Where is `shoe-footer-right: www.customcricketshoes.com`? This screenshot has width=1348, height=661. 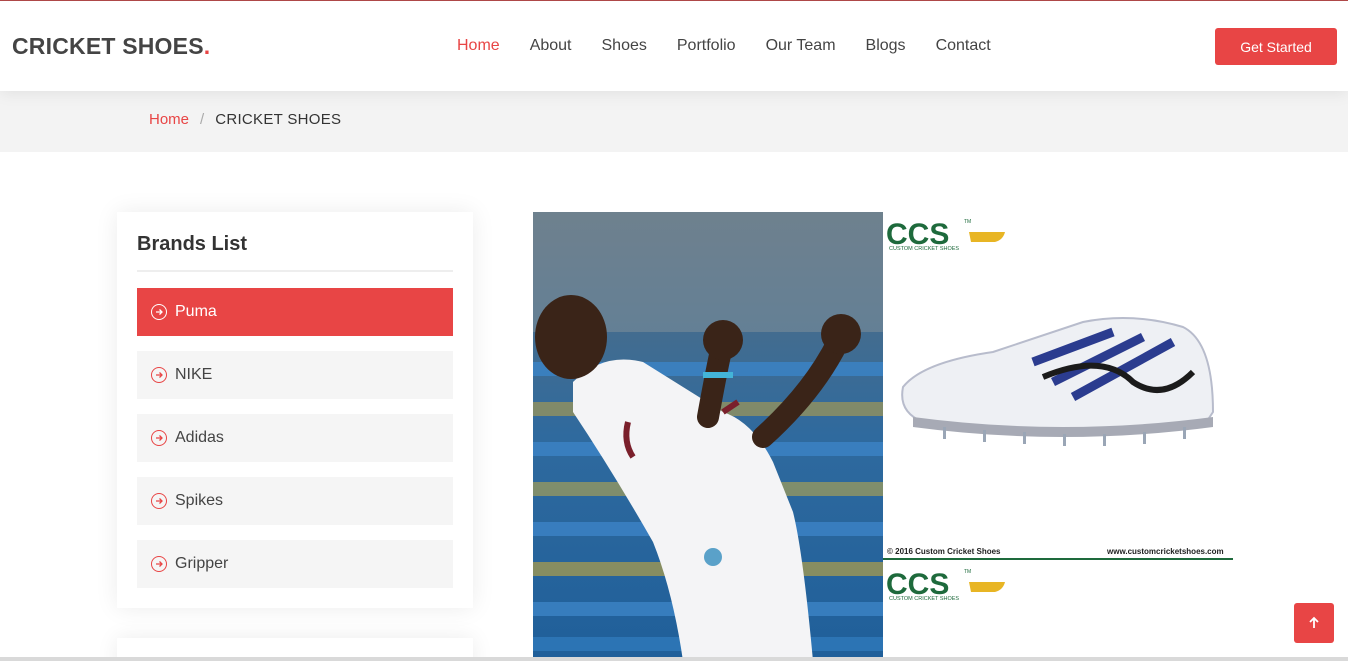
shoe-footer-right: www.customcricketshoes.com is located at coordinates (1165, 551).